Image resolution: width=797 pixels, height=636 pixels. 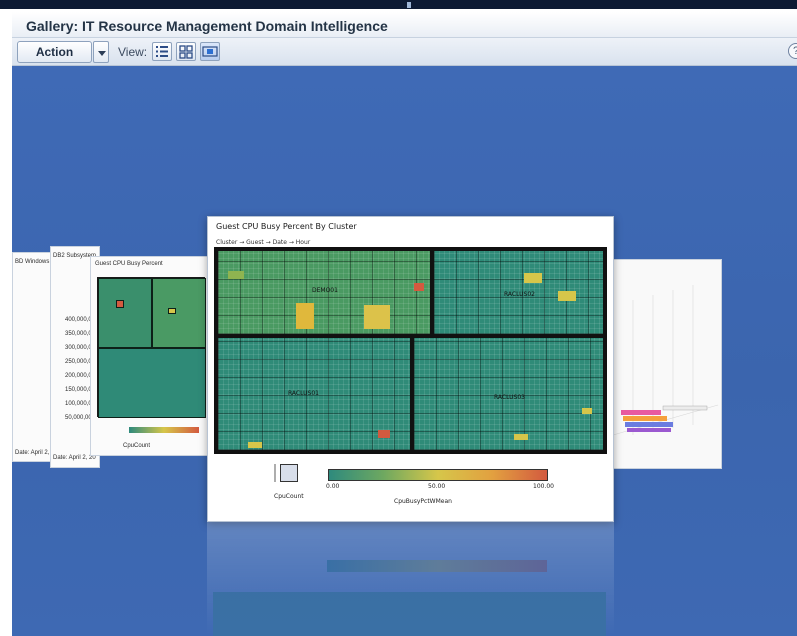 What do you see at coordinates (437, 486) in the screenshot?
I see `color-legend-mid: 50.00` at bounding box center [437, 486].